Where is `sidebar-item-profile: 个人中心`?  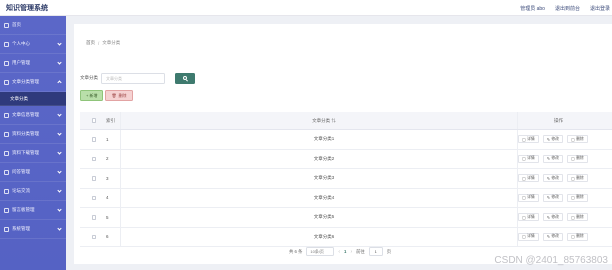
sidebar-item-profile: 个人中心 is located at coordinates (33, 44).